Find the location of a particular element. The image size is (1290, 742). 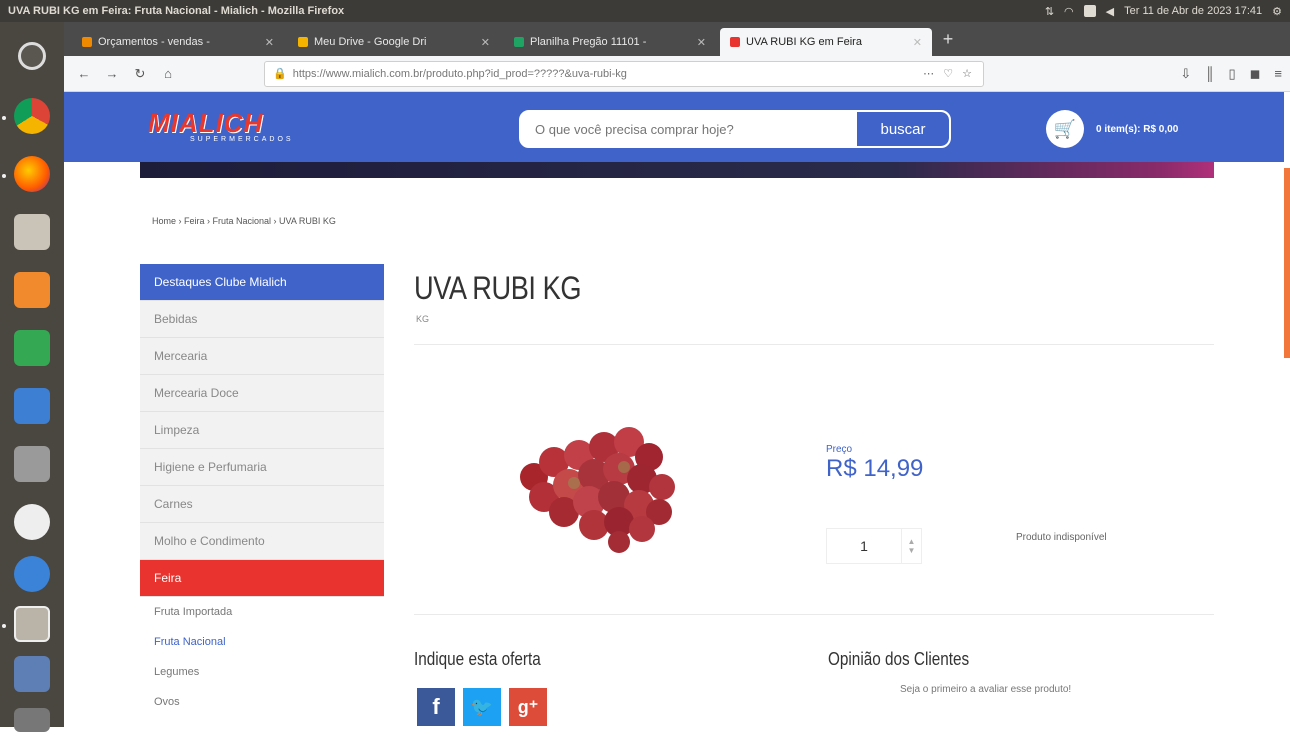

volume-icon: ◀ is located at coordinates (1110, 11).